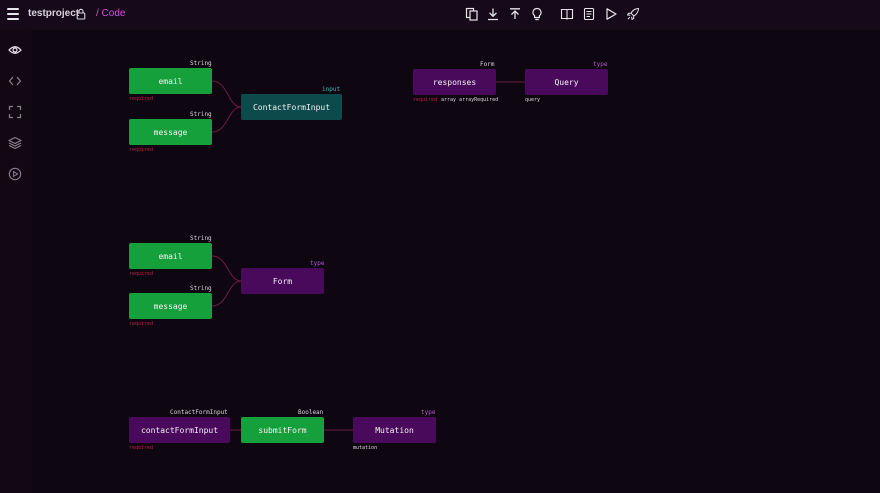 The height and width of the screenshot is (493, 880). I want to click on array-label: array arrayRequired, so click(470, 100).